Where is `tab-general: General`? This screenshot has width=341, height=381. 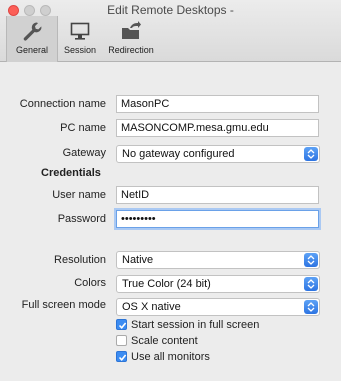
tab-general: General is located at coordinates (32, 39).